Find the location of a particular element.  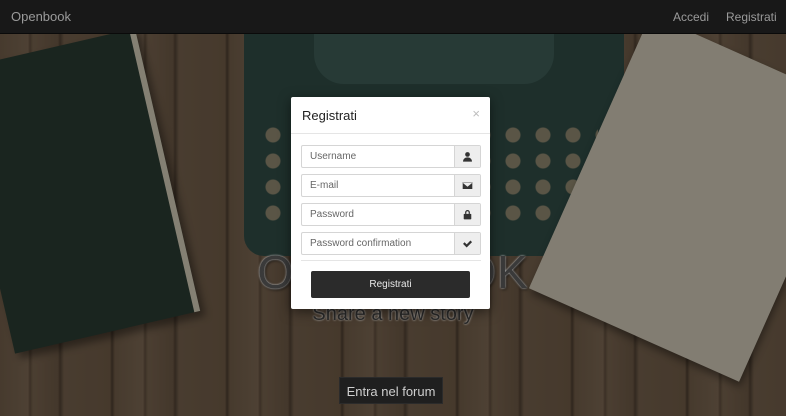

email-field is located at coordinates (391, 185).